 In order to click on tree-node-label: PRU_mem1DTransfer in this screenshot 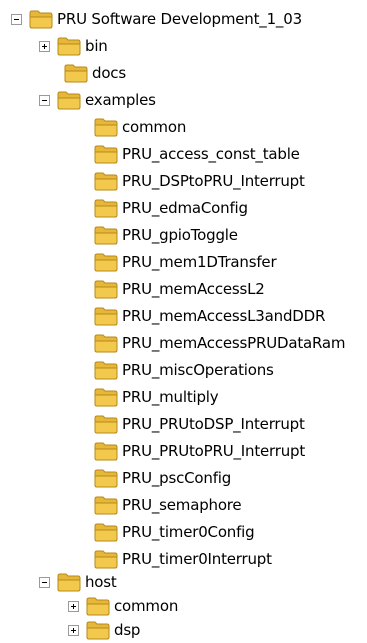, I will do `click(199, 262)`.